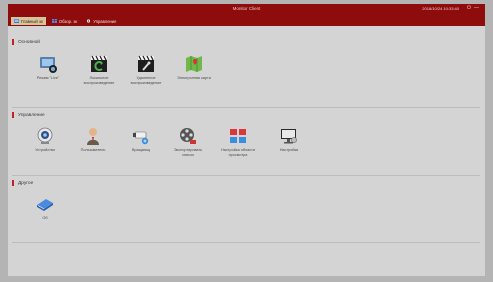 This screenshot has width=493, height=282. What do you see at coordinates (48, 78) in the screenshot?
I see `item-label: Режим "Live"` at bounding box center [48, 78].